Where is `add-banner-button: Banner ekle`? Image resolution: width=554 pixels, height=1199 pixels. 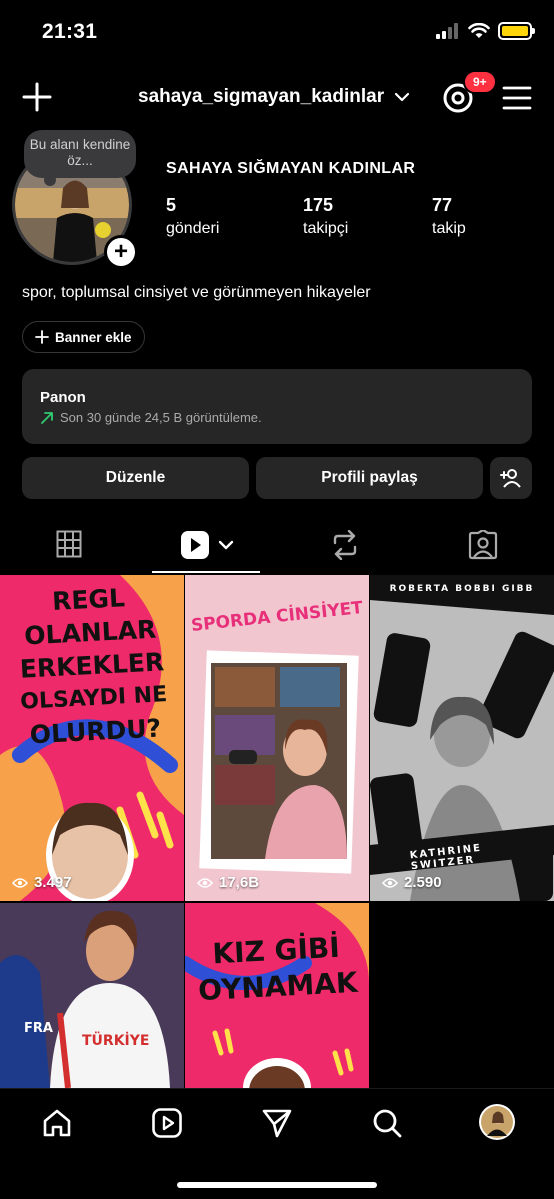 add-banner-button: Banner ekle is located at coordinates (83, 337).